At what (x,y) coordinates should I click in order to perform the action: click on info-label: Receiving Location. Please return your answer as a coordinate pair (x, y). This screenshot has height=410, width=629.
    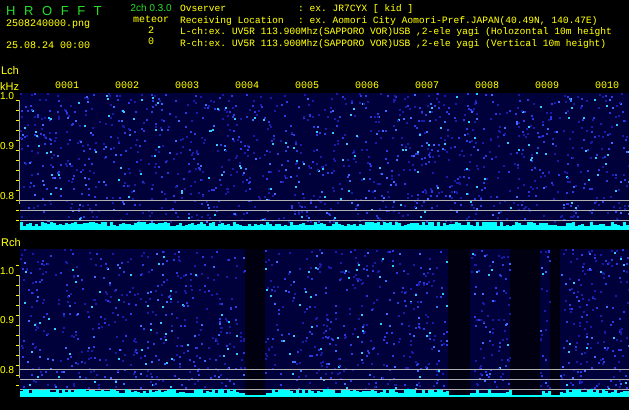
    Looking at the image, I should click on (232, 20).